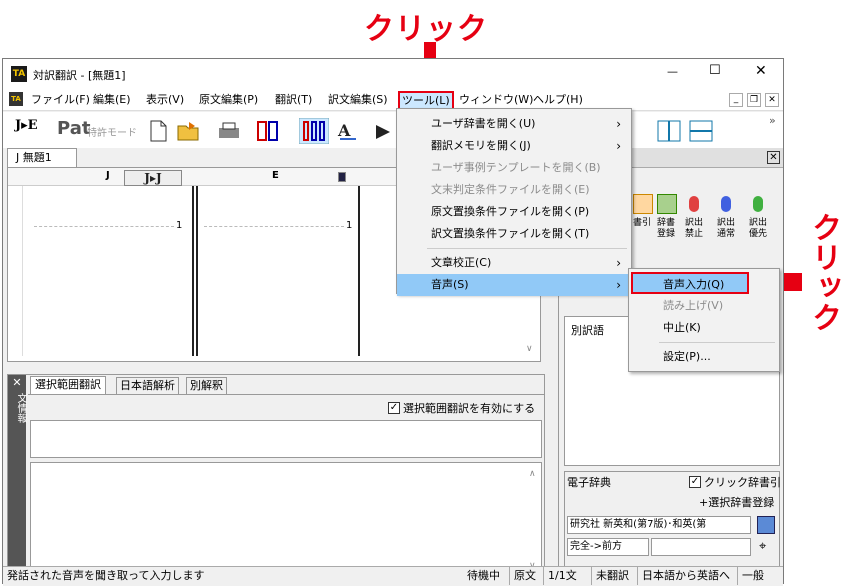 The width and height of the screenshot is (850, 586). I want to click on column-jj-header: J▸J, so click(153, 178).